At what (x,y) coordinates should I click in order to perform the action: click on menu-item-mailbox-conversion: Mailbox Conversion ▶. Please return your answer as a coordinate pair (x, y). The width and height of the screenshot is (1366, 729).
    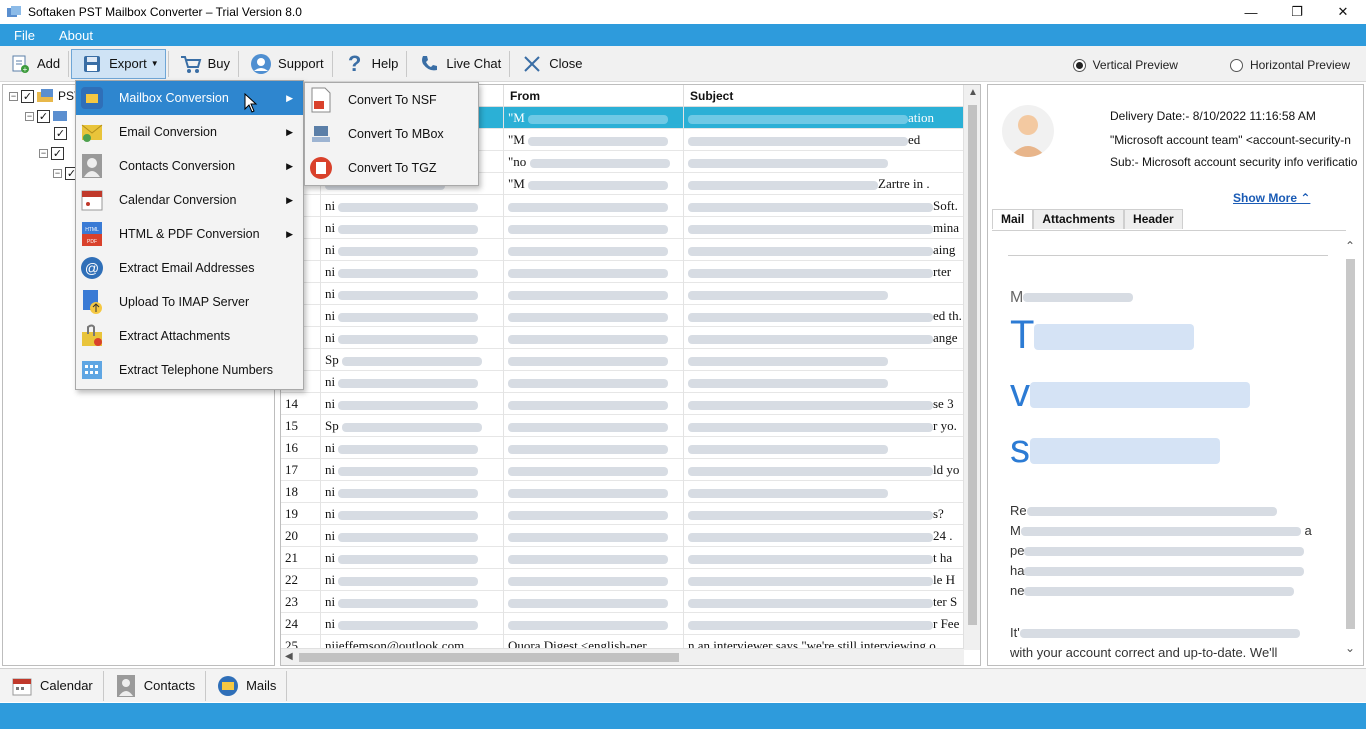
    Looking at the image, I should click on (189, 98).